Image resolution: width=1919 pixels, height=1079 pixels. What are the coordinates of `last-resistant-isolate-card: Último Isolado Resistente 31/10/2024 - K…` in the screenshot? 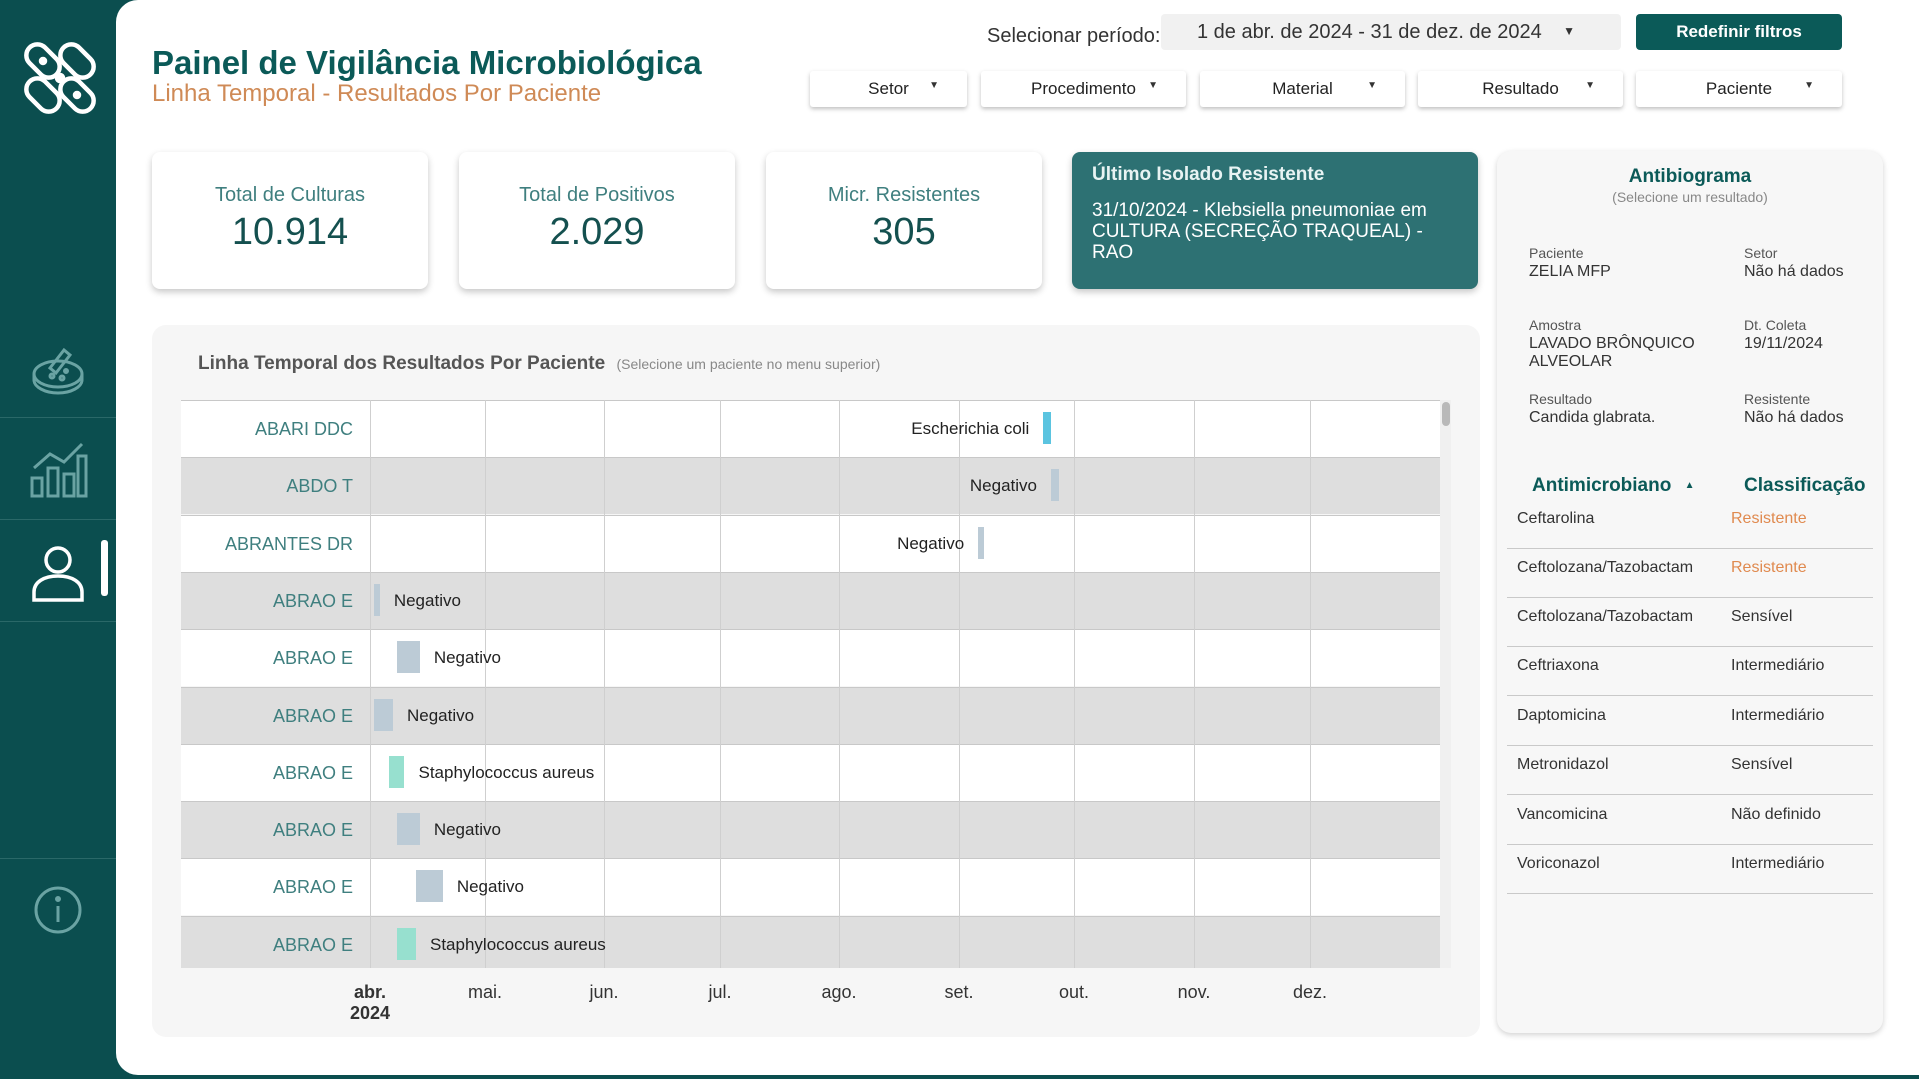 It's located at (1275, 220).